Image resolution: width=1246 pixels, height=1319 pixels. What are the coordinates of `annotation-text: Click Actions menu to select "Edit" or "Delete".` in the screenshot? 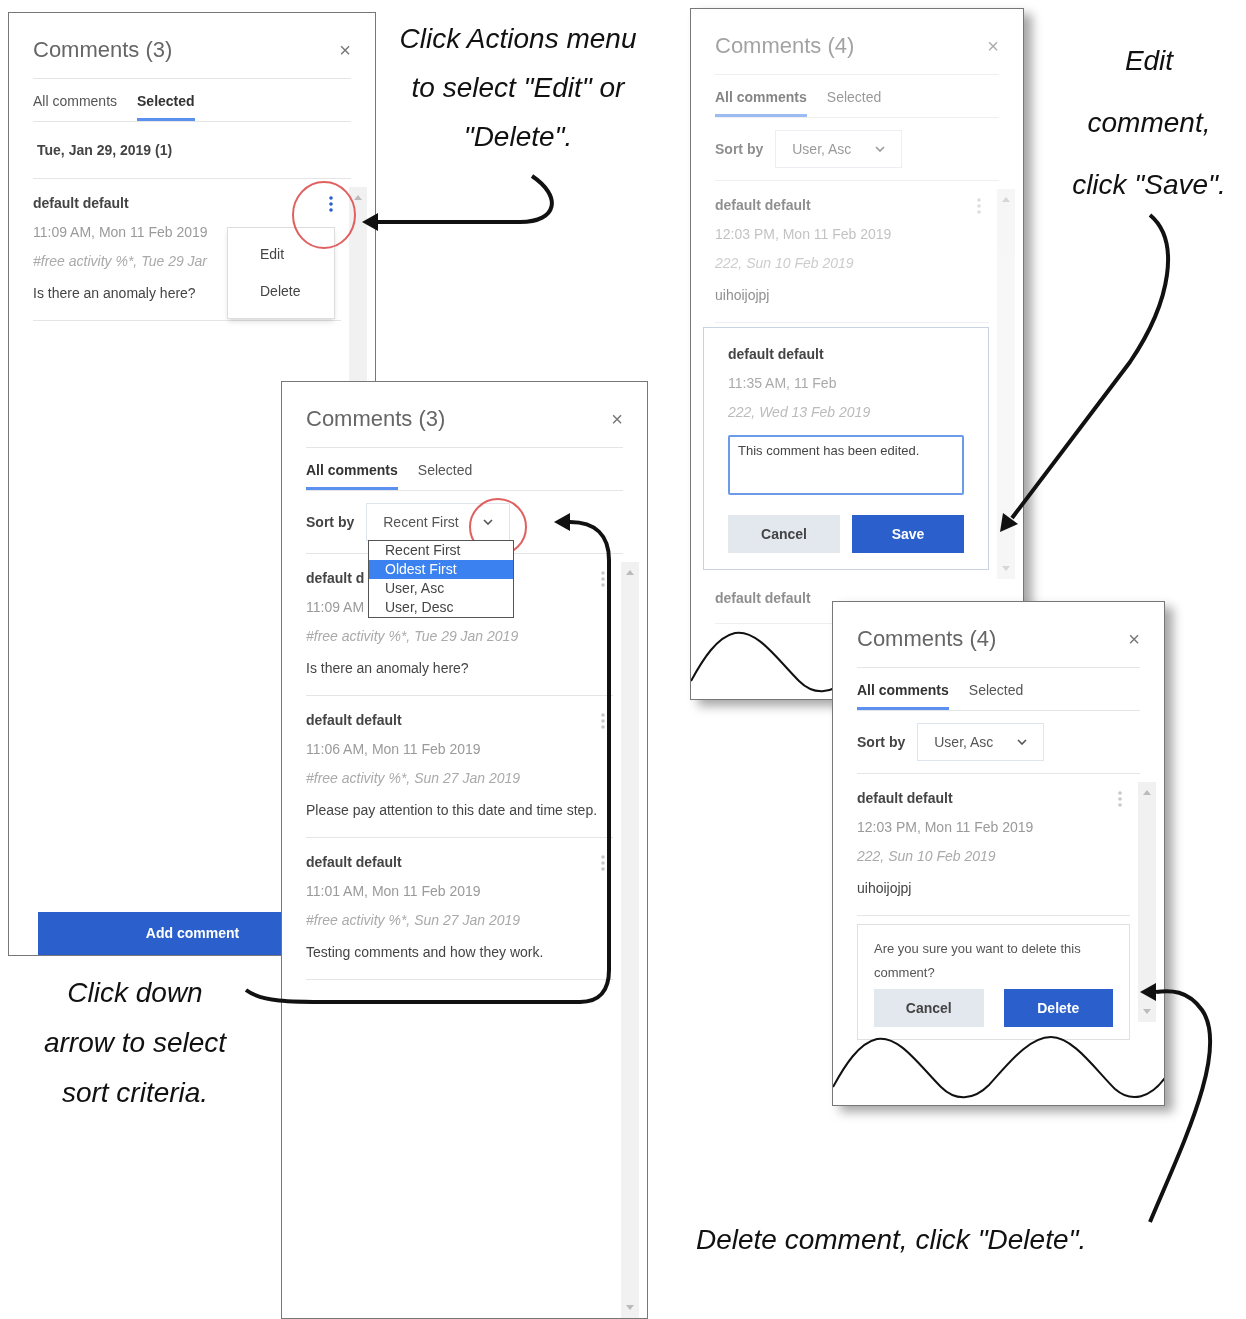 It's located at (518, 88).